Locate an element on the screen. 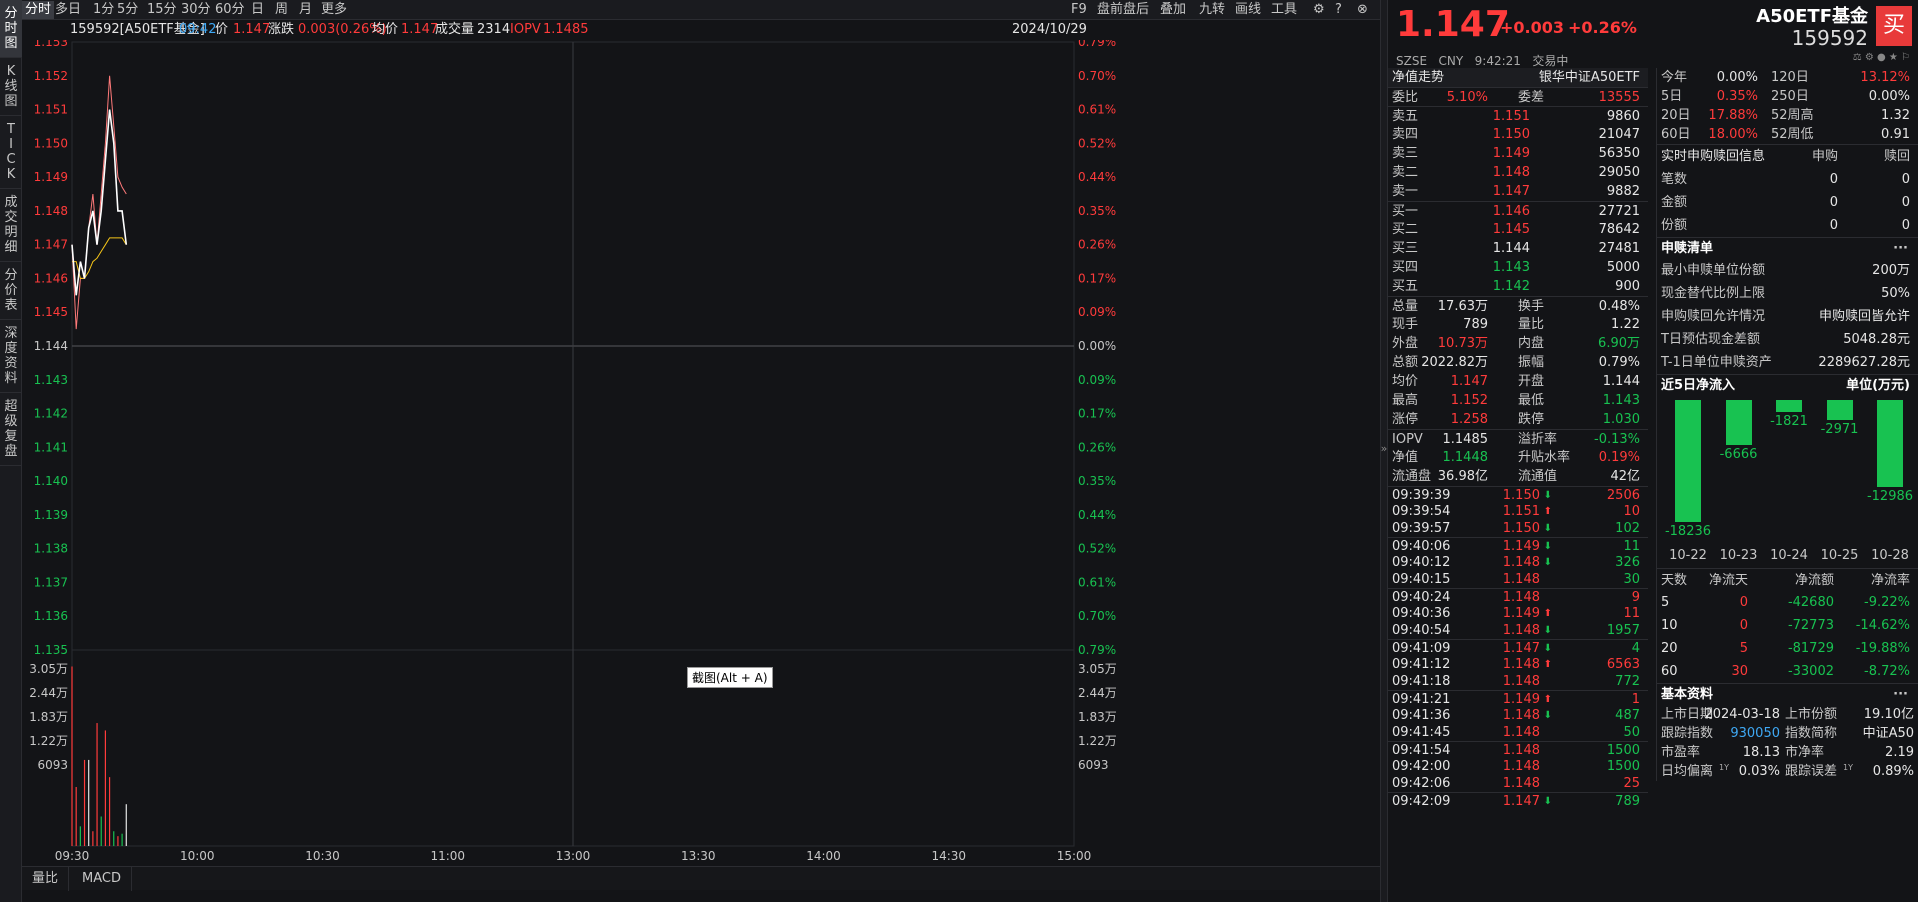 This screenshot has height=902, width=1918. bid-row: 买一 1.146 27721 is located at coordinates (1518, 210).